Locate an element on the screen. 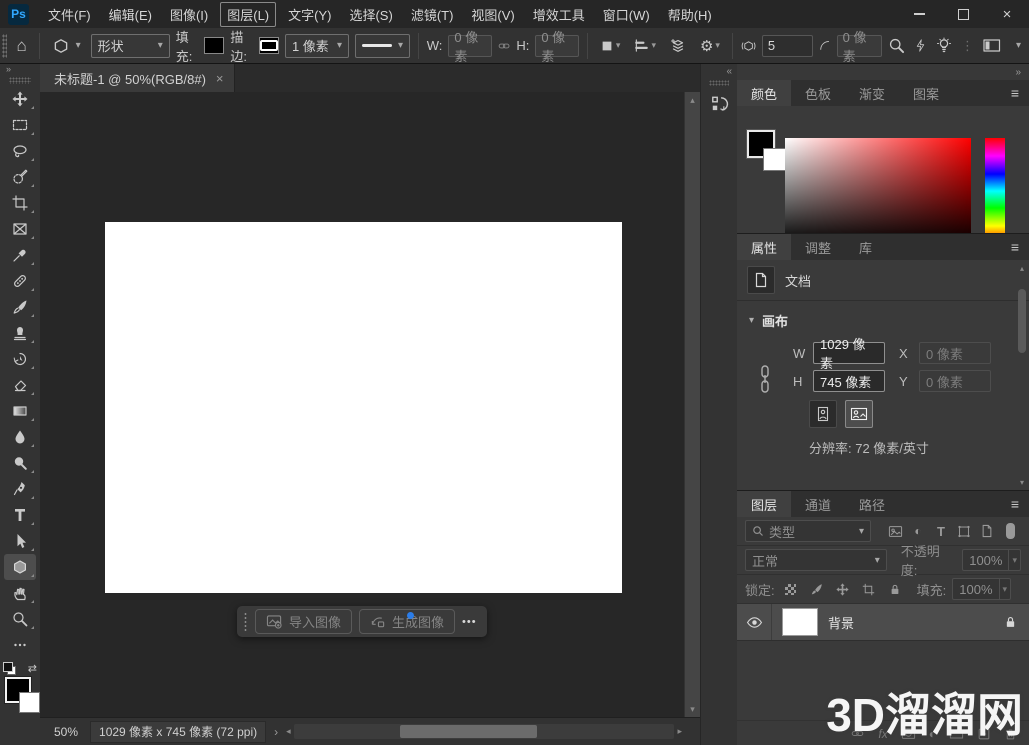 The height and width of the screenshot is (745, 1029). fill-swatch is located at coordinates (214, 45).